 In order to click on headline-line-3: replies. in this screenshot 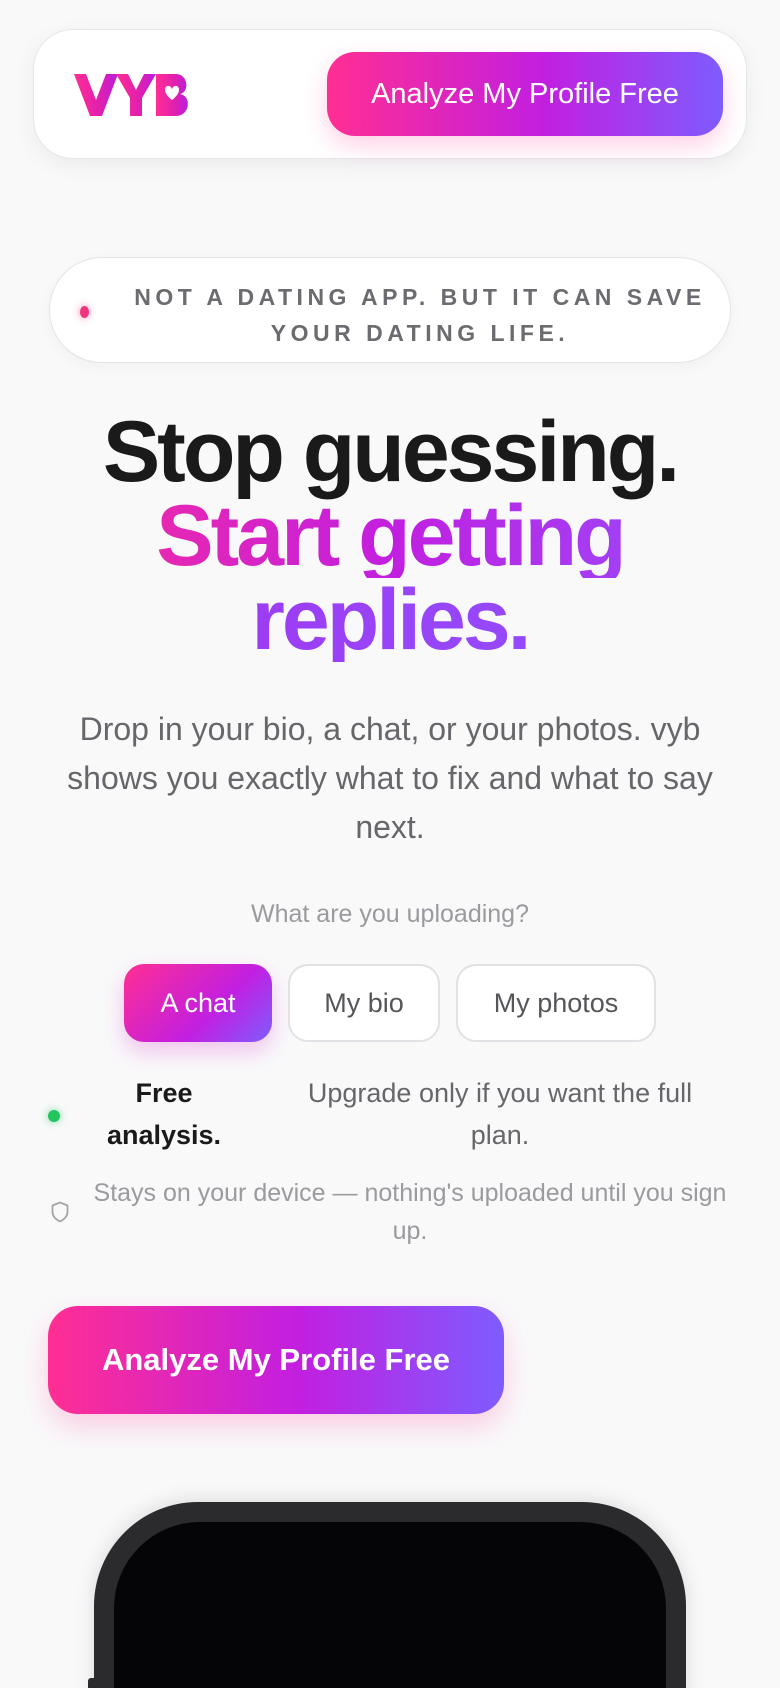, I will do `click(390, 620)`.